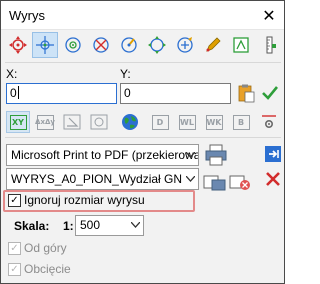 The height and width of the screenshot is (284, 320). What do you see at coordinates (175, 93) in the screenshot?
I see `y-input: 0` at bounding box center [175, 93].